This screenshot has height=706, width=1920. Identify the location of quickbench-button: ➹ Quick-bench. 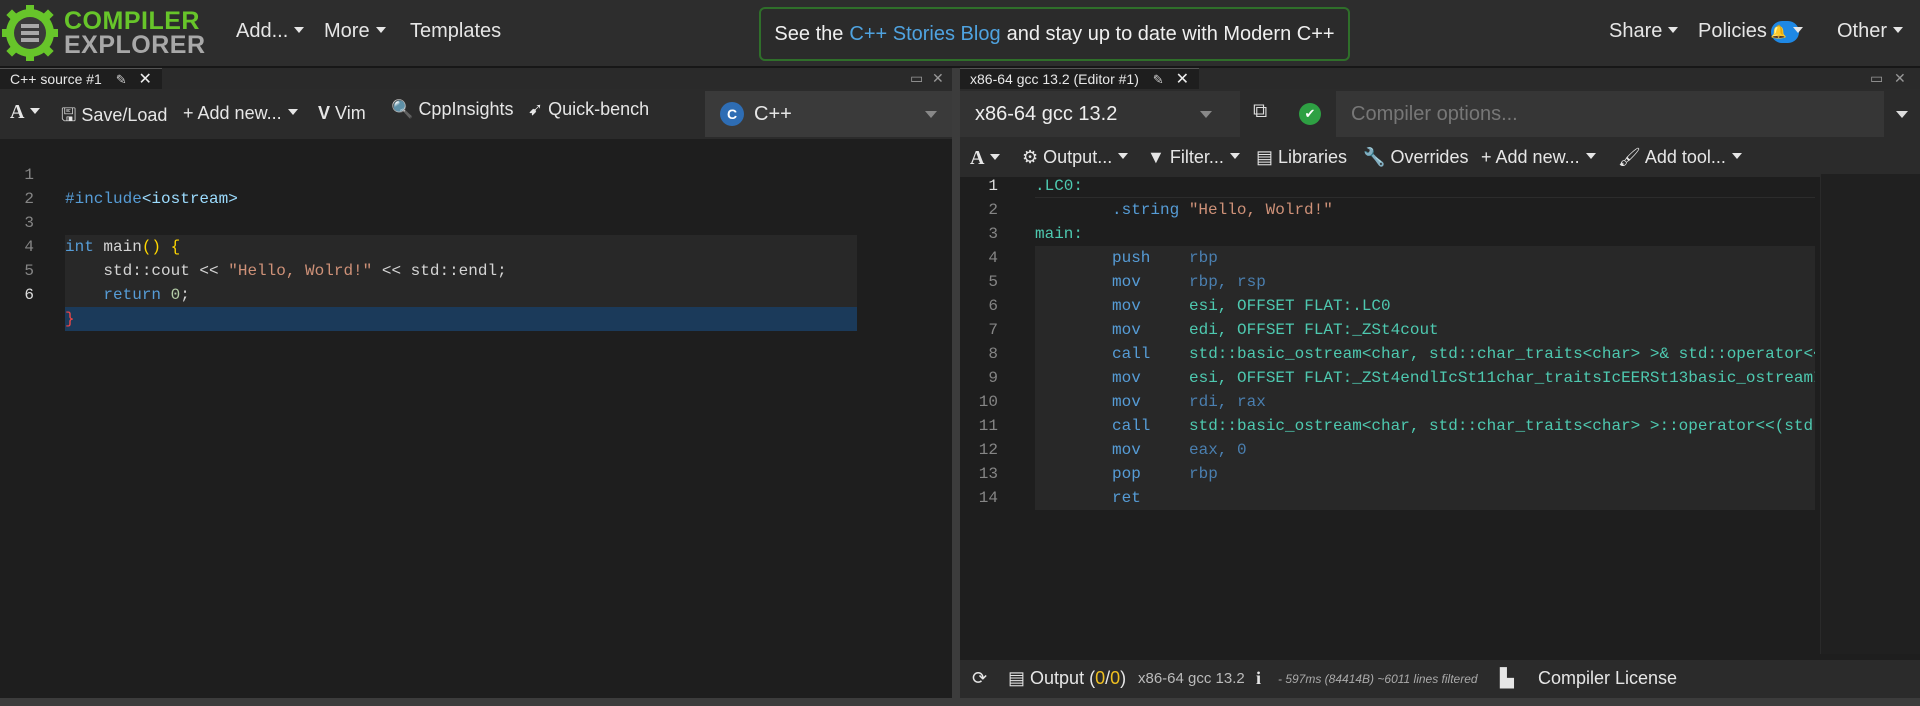
(588, 109).